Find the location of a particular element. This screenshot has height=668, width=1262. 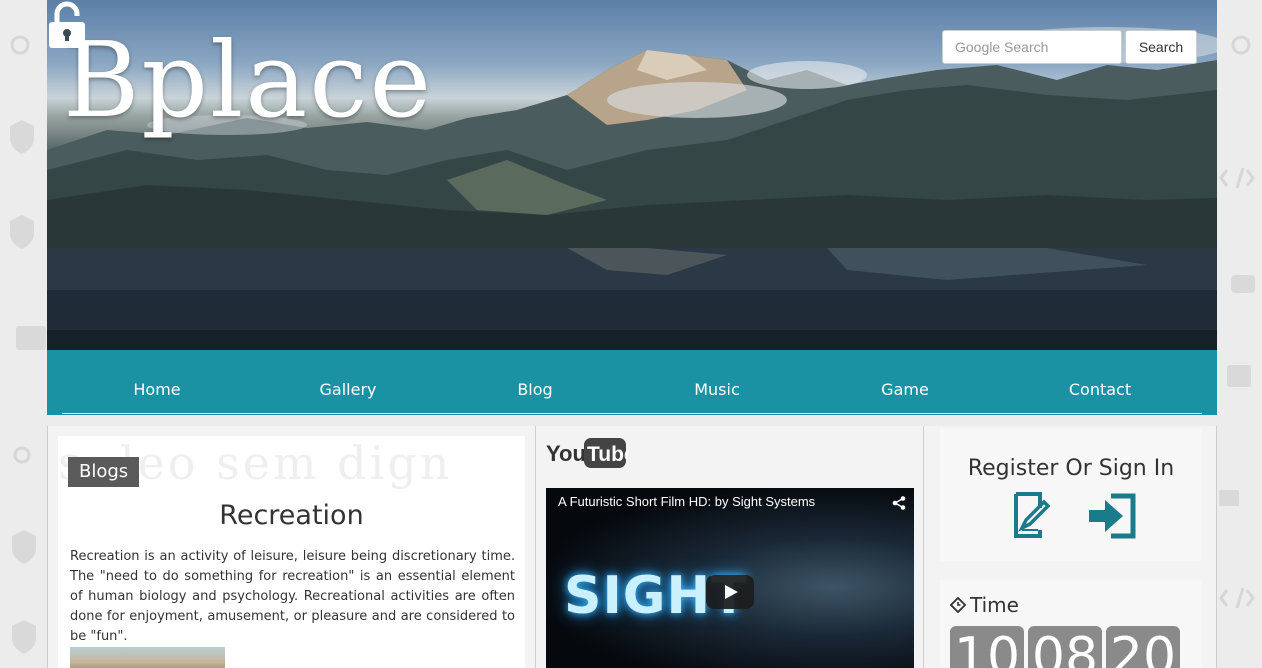

nav-gallery: Gallery is located at coordinates (348, 393).